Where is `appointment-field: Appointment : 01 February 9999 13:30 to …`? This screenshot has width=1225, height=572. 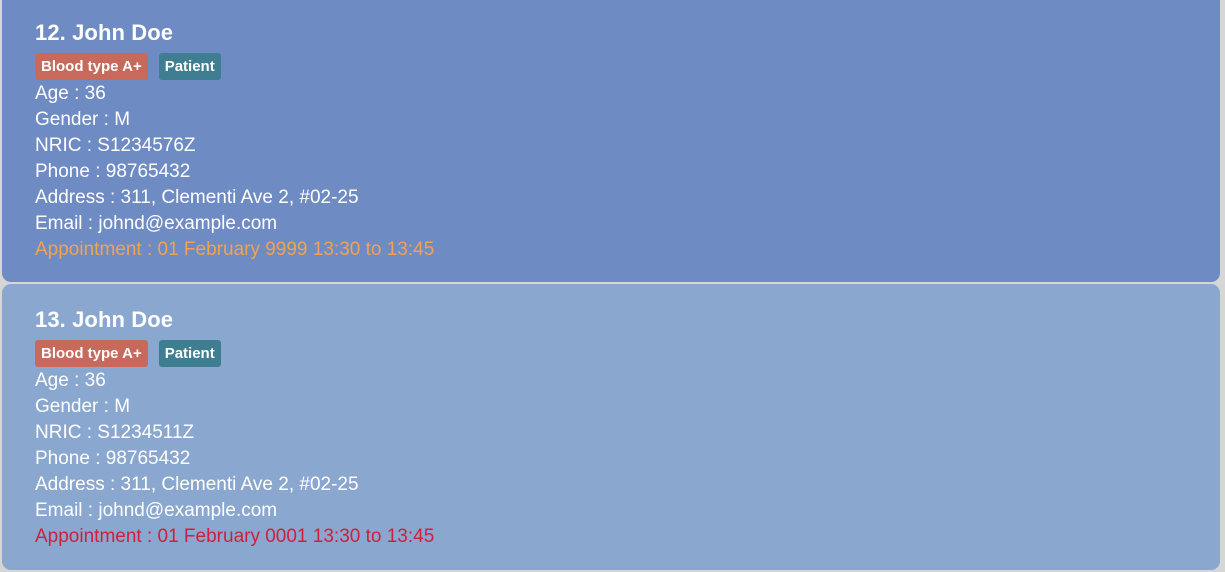
appointment-field: Appointment : 01 February 9999 13:30 to … is located at coordinates (235, 249).